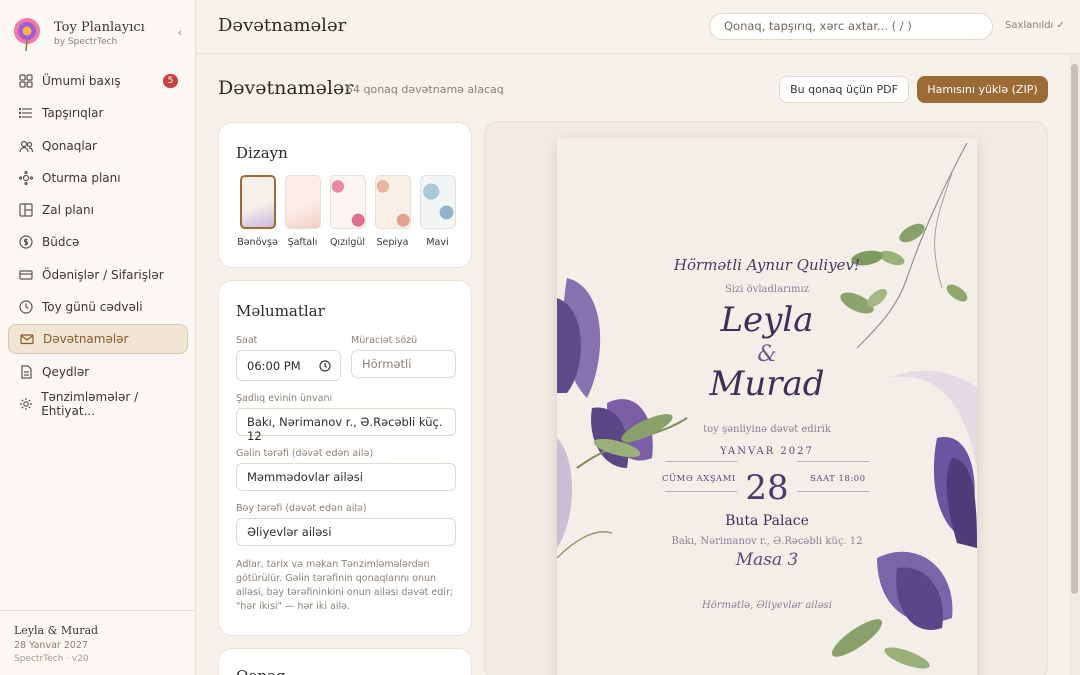  I want to click on design-card-title: Dizayn, so click(262, 153).